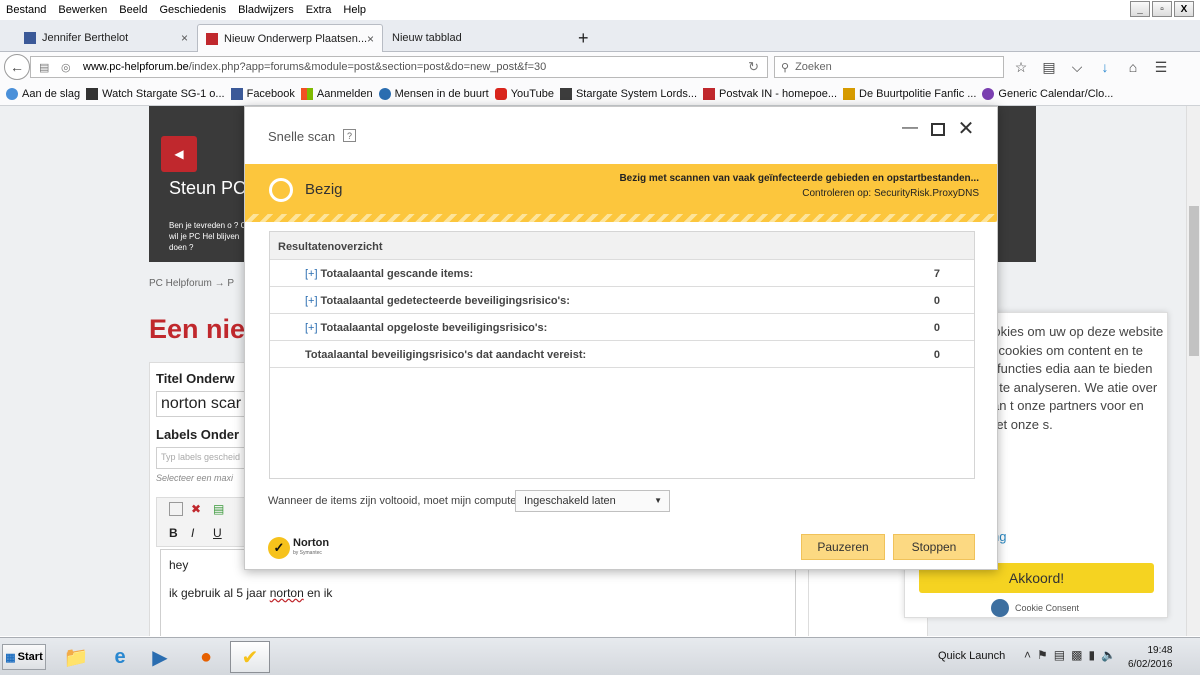 Image resolution: width=1200 pixels, height=675 pixels. Describe the element at coordinates (136, 67) in the screenshot. I see `url-host: www.pc-helpforum.be` at that location.